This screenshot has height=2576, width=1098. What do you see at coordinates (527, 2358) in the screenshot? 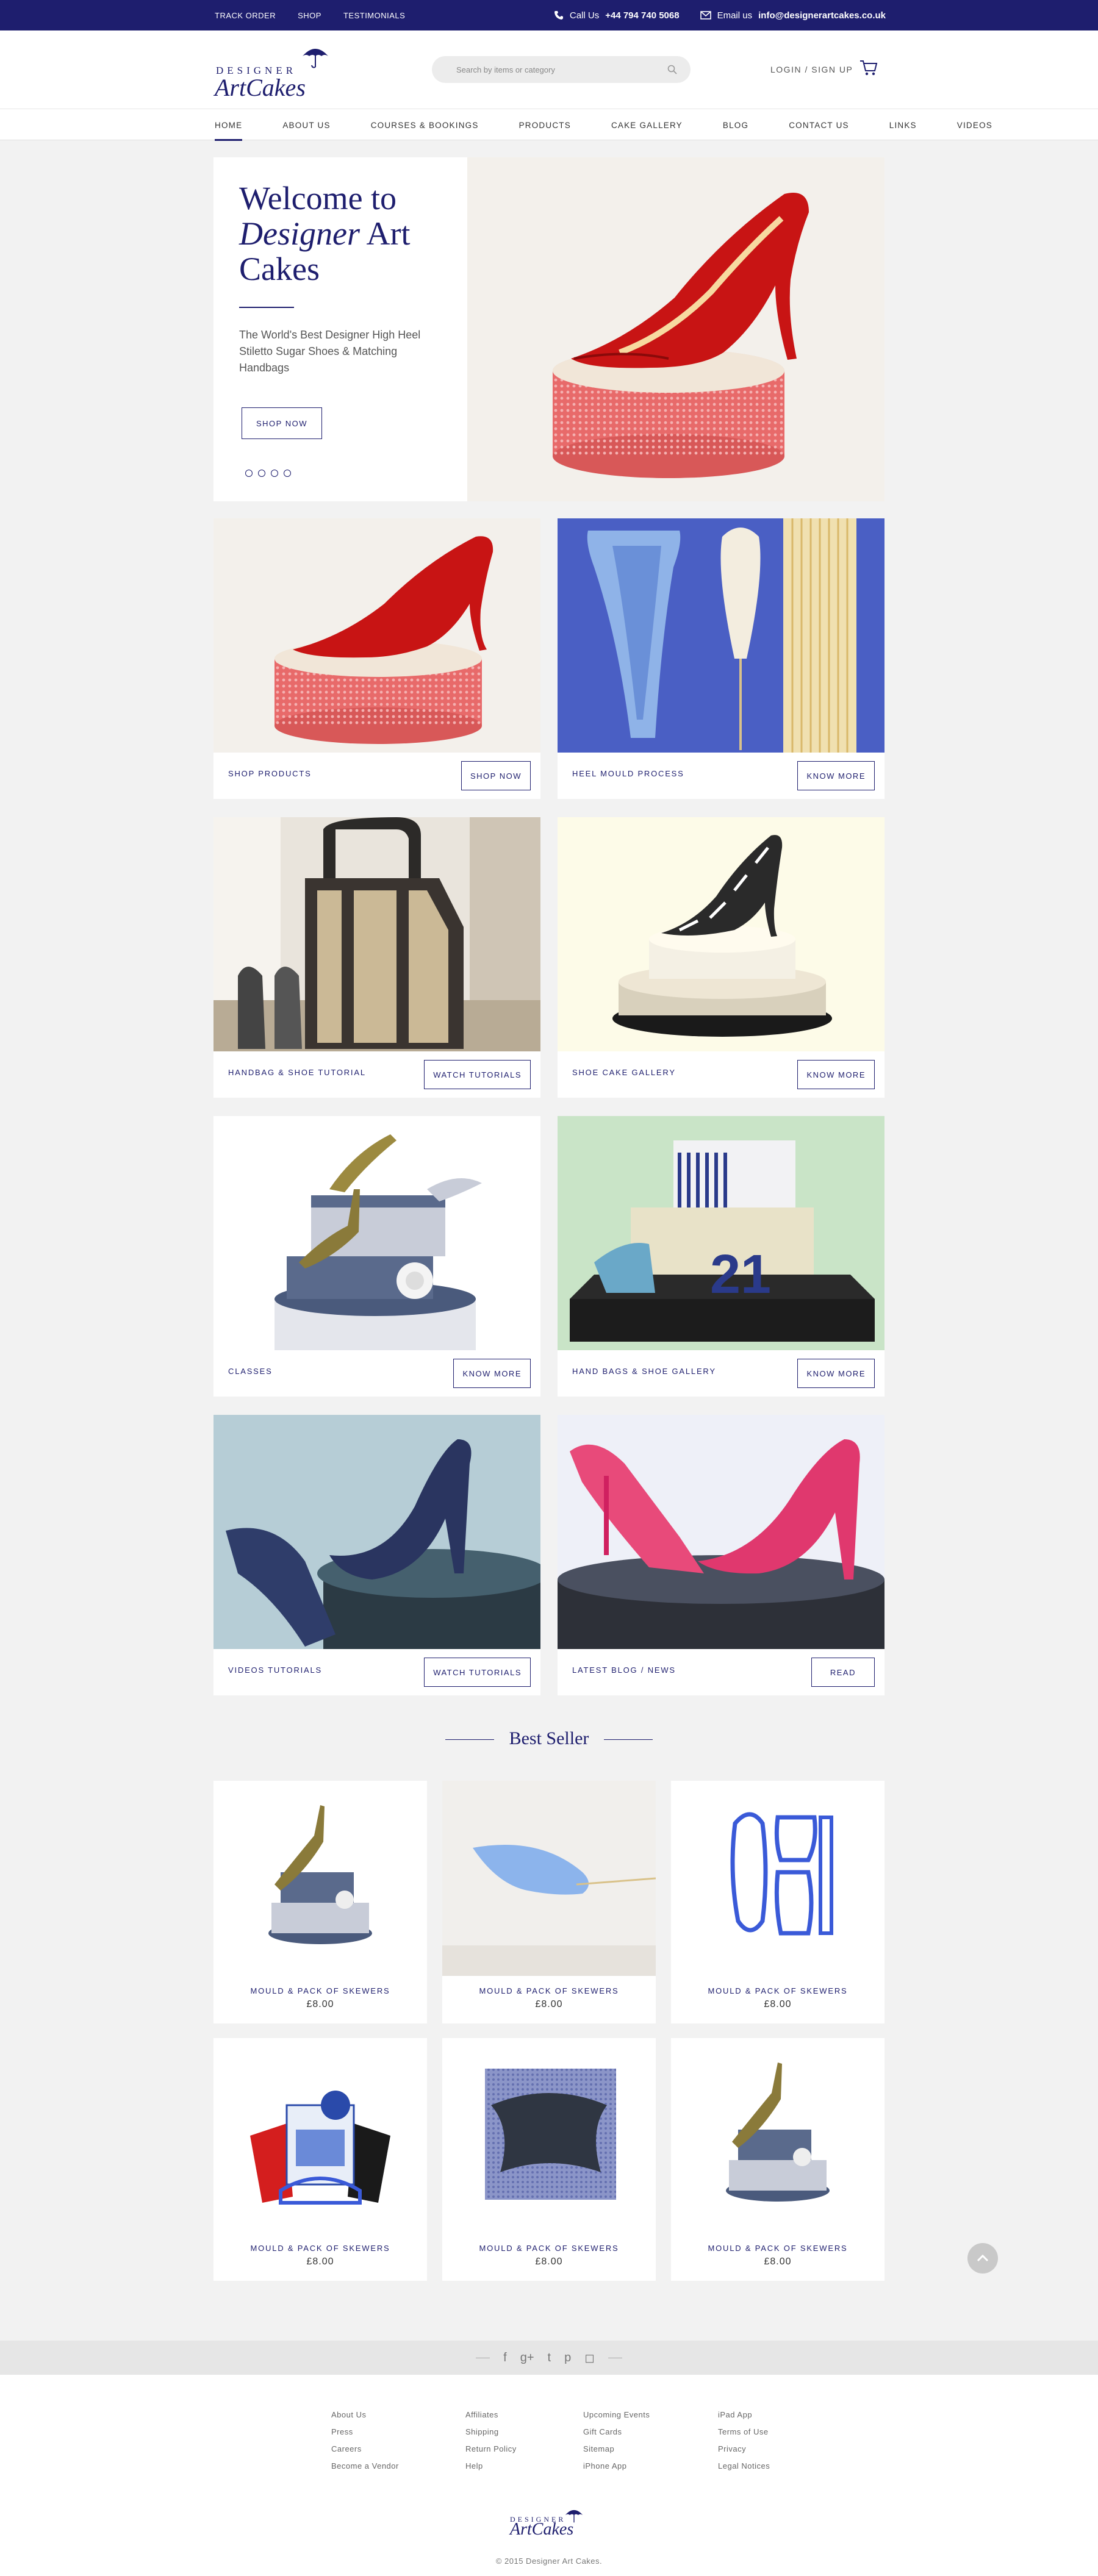
I see `google-plus-icon: g+` at bounding box center [527, 2358].